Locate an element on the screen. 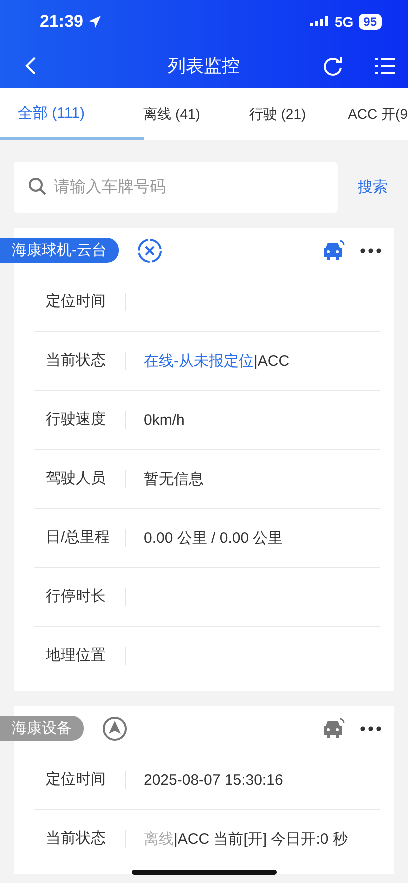 The image size is (408, 883). field-value: |ACC 当前[开] 今日开:0 秒 is located at coordinates (261, 839).